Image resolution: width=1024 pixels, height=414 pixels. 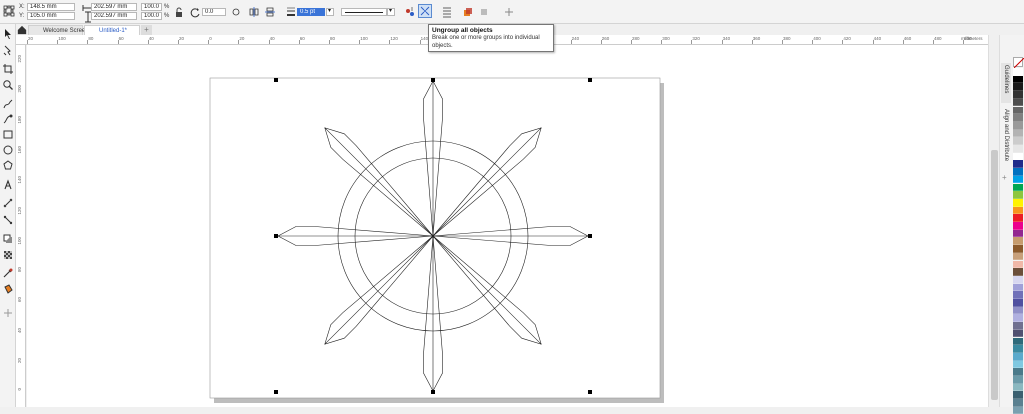 What do you see at coordinates (8, 220) in the screenshot?
I see `connector-tool-icon` at bounding box center [8, 220].